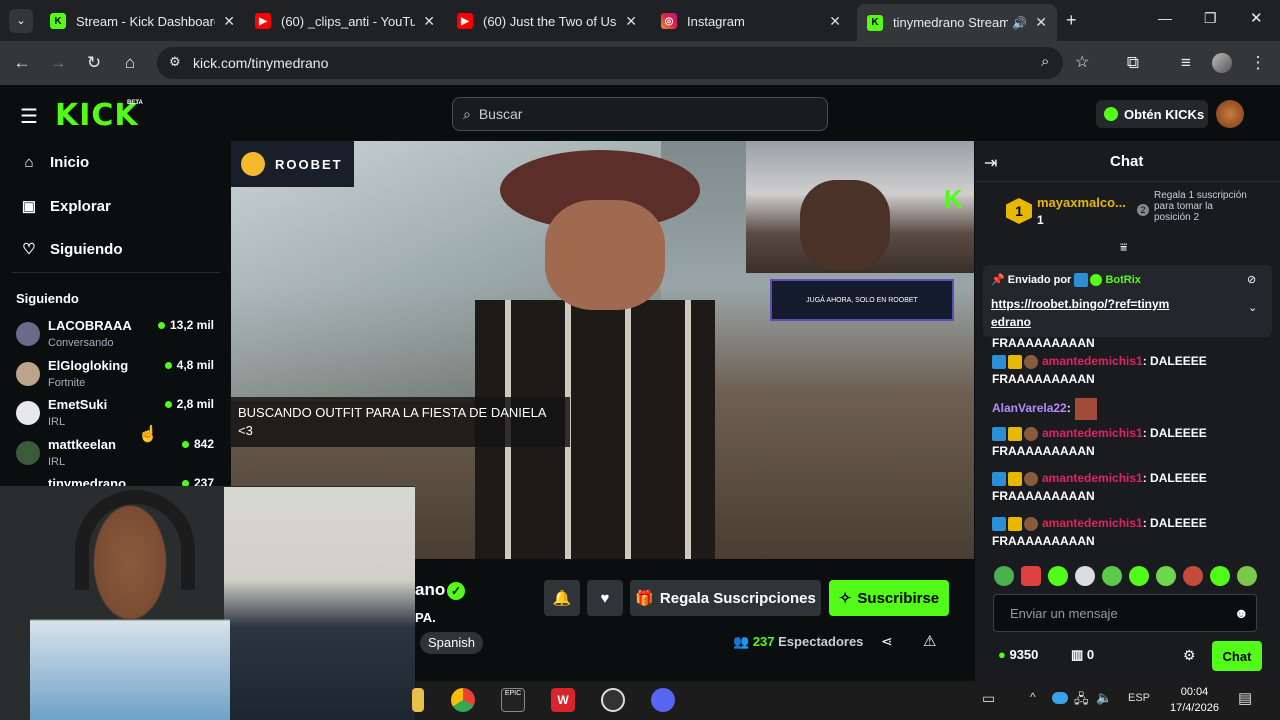 This screenshot has width=1280, height=720. What do you see at coordinates (1125, 613) in the screenshot?
I see `chat-message-input: Enviar un mensaje ☻` at bounding box center [1125, 613].